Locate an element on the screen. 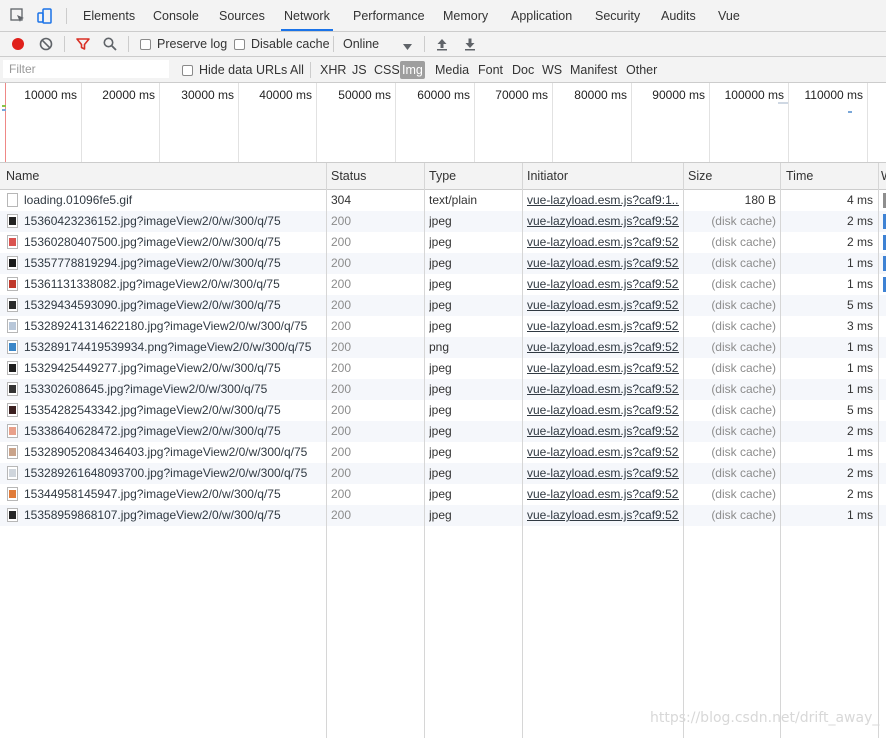  column-header-size: Size is located at coordinates (733, 176).